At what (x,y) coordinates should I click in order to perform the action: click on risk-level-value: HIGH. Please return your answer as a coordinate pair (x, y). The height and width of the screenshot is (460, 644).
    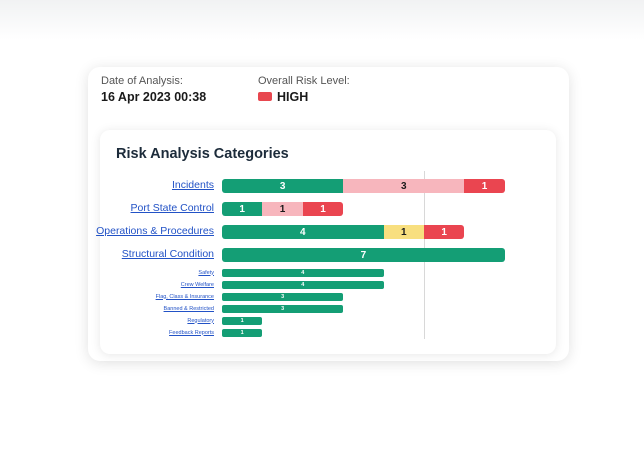
    Looking at the image, I should click on (293, 97).